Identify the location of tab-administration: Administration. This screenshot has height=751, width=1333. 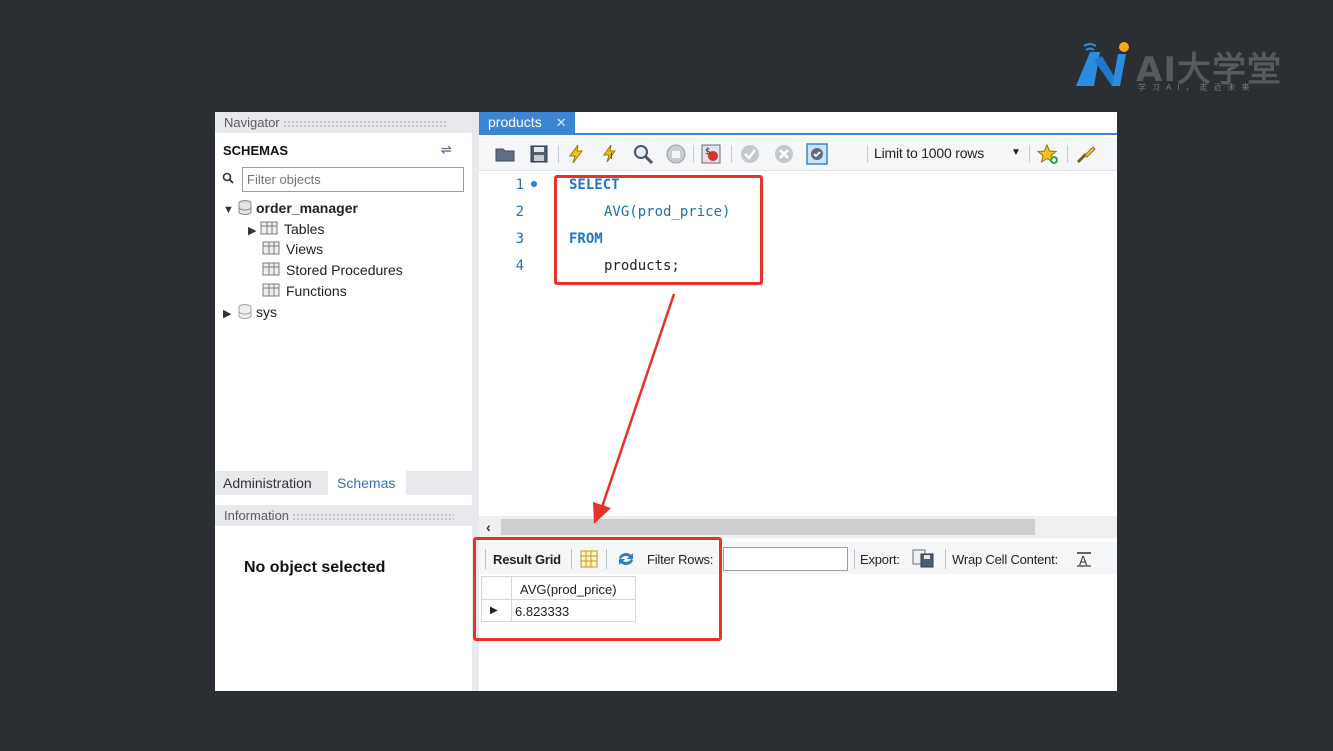
(267, 483).